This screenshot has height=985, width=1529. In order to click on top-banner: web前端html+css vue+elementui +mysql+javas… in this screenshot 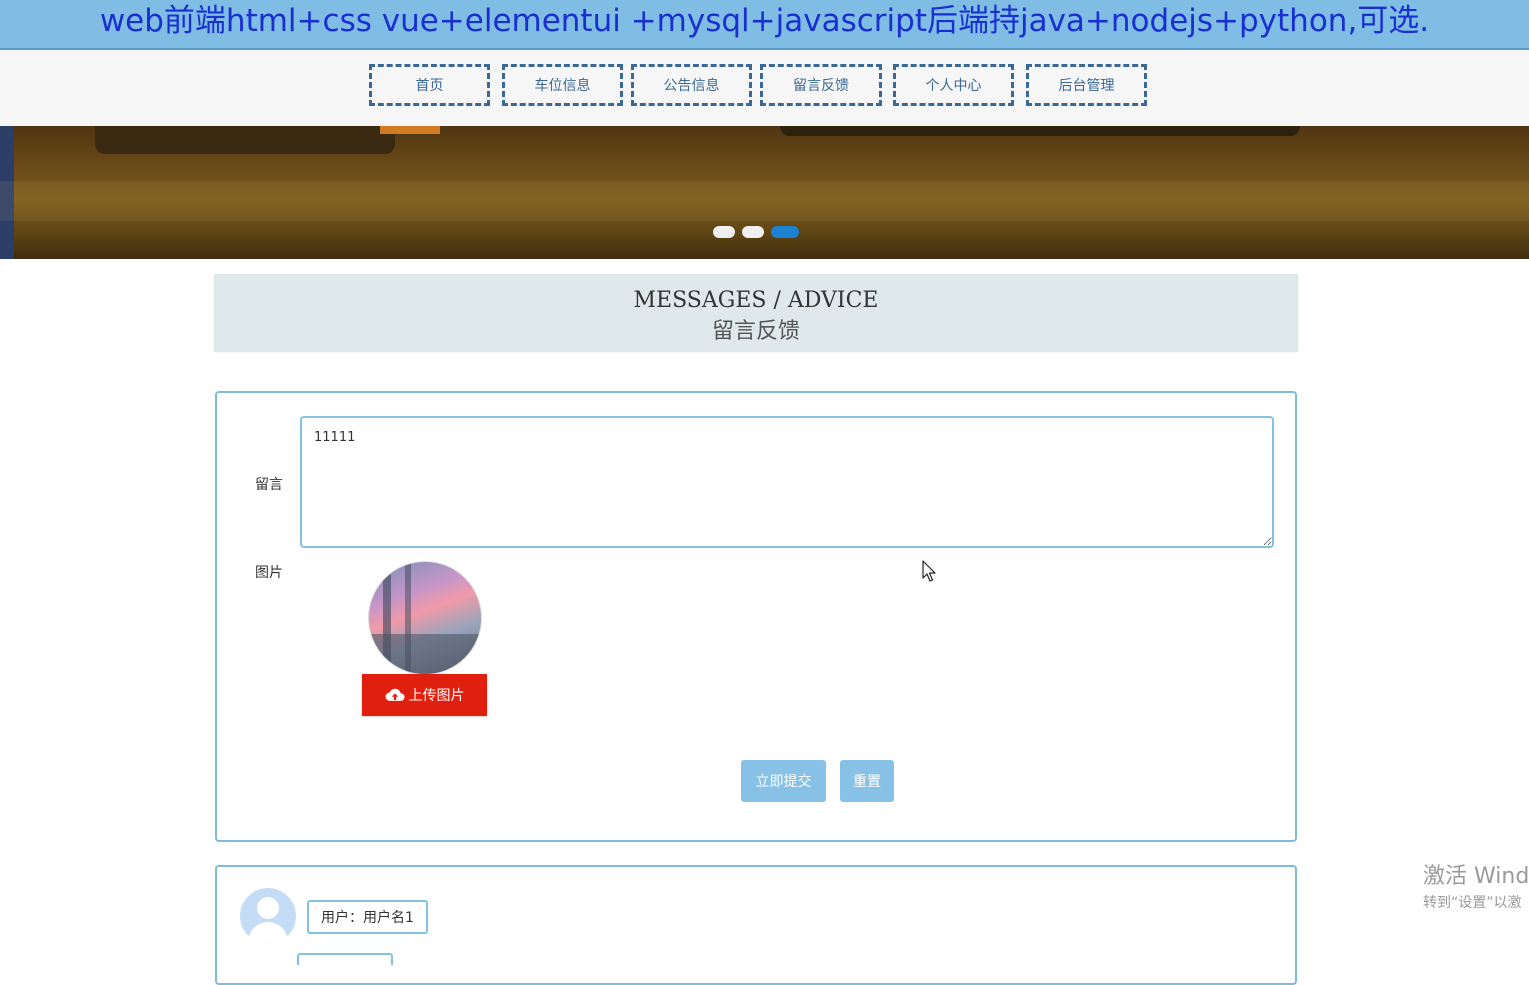, I will do `click(764, 25)`.